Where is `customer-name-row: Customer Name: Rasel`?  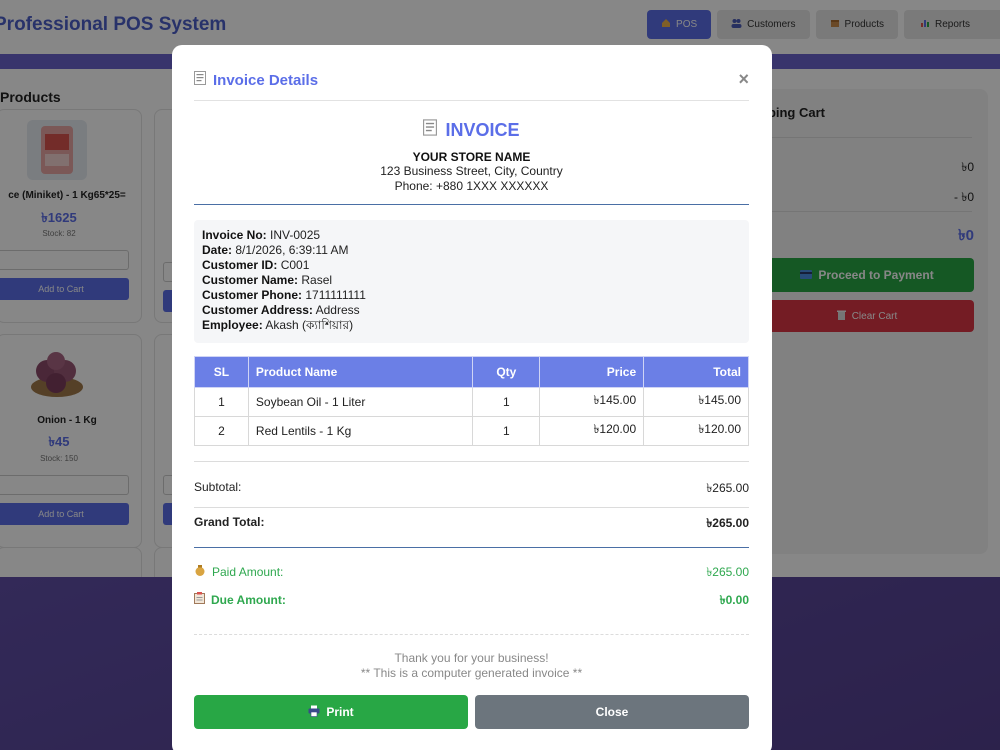 customer-name-row: Customer Name: Rasel is located at coordinates (267, 280).